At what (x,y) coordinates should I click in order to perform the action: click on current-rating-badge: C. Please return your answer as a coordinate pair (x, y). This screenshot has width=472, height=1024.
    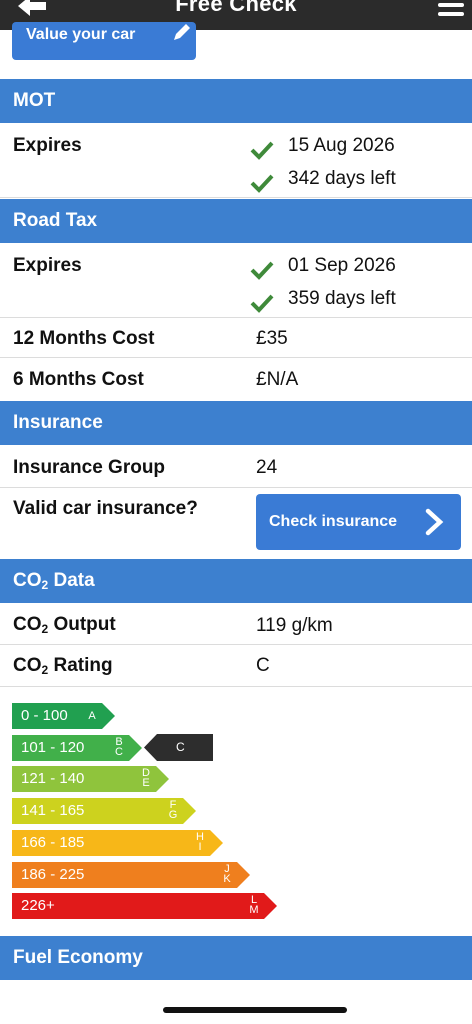
    Looking at the image, I should click on (179, 747).